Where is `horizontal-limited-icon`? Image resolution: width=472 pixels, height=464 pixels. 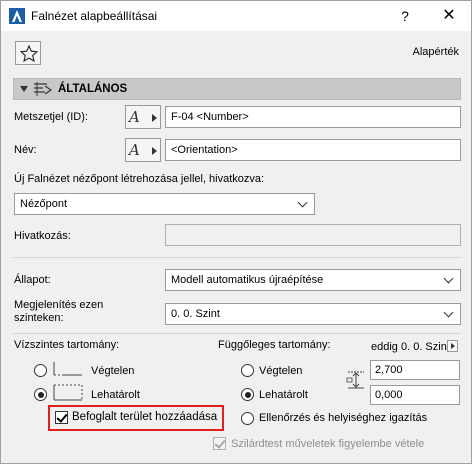
horizontal-limited-icon is located at coordinates (68, 392).